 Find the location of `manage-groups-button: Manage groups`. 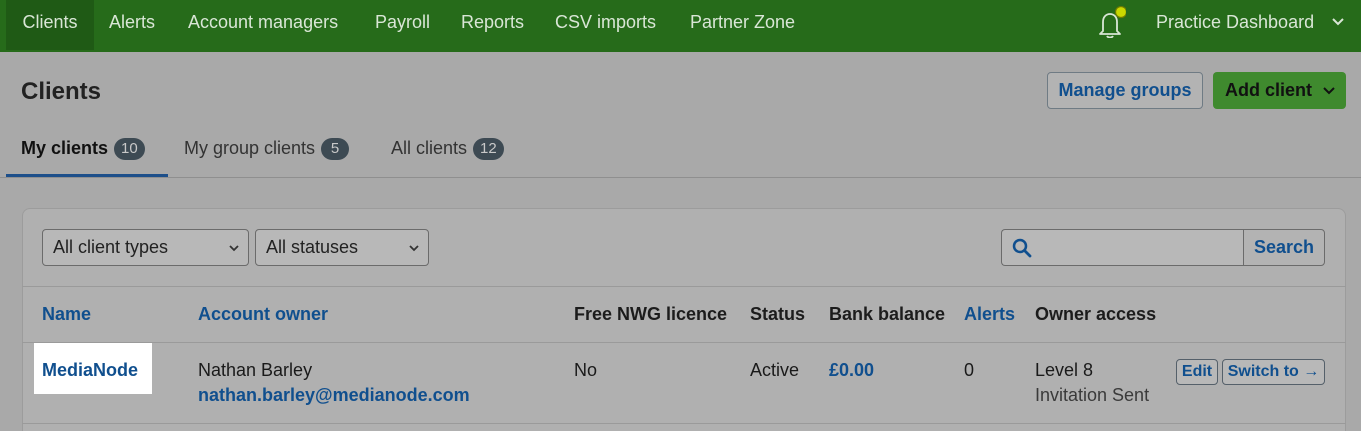

manage-groups-button: Manage groups is located at coordinates (1125, 90).